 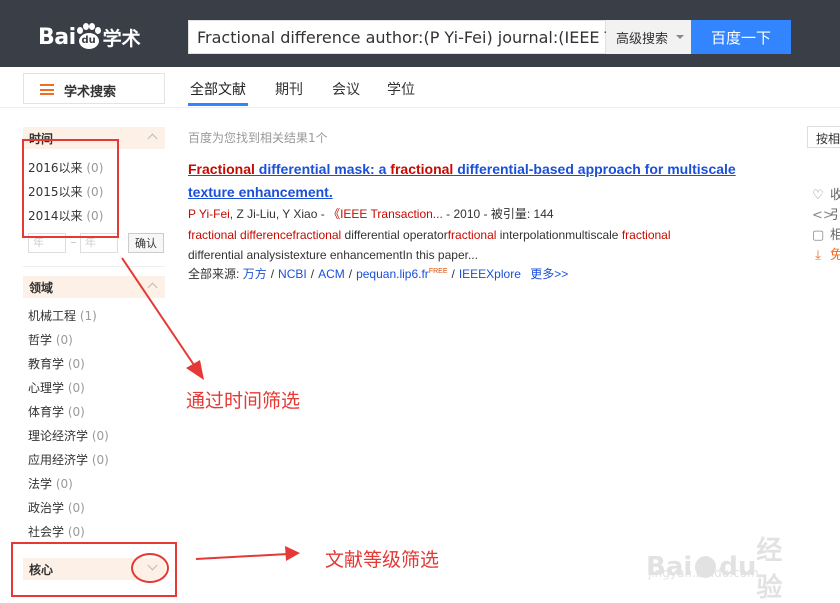 I want to click on collect-tool: ♡ 收, so click(x=826, y=193).